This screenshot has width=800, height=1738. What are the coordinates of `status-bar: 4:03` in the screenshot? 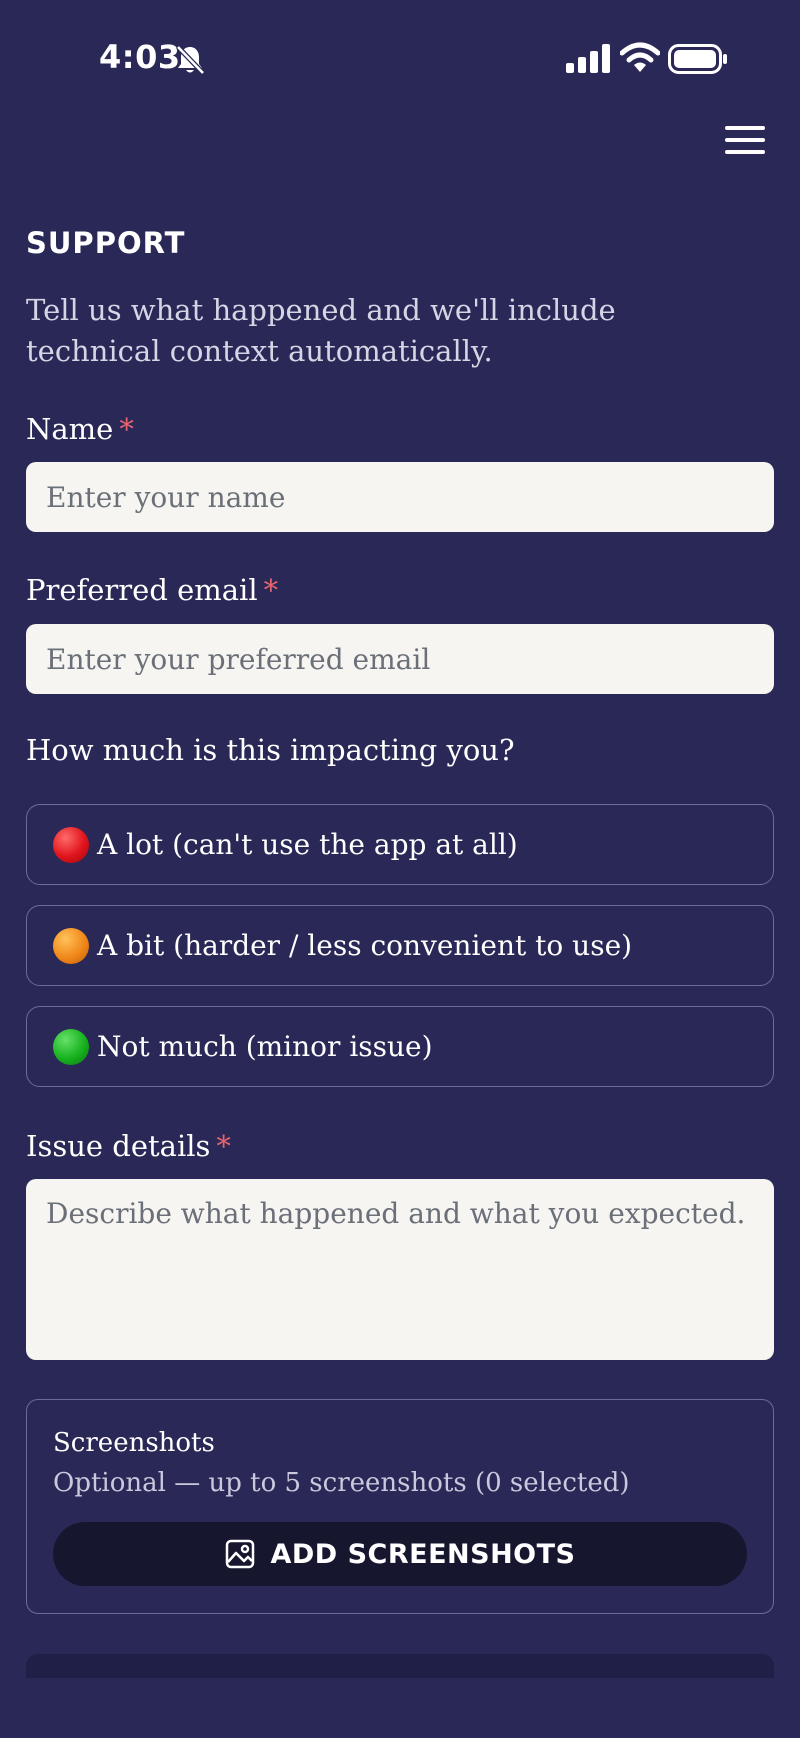 It's located at (400, 59).